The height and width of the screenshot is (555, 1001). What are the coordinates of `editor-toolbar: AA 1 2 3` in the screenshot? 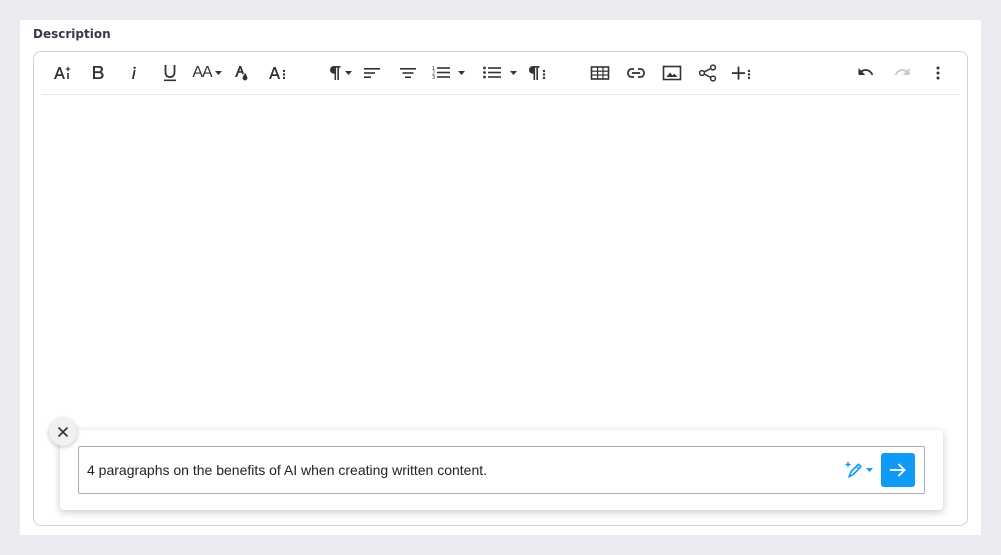 It's located at (500, 73).